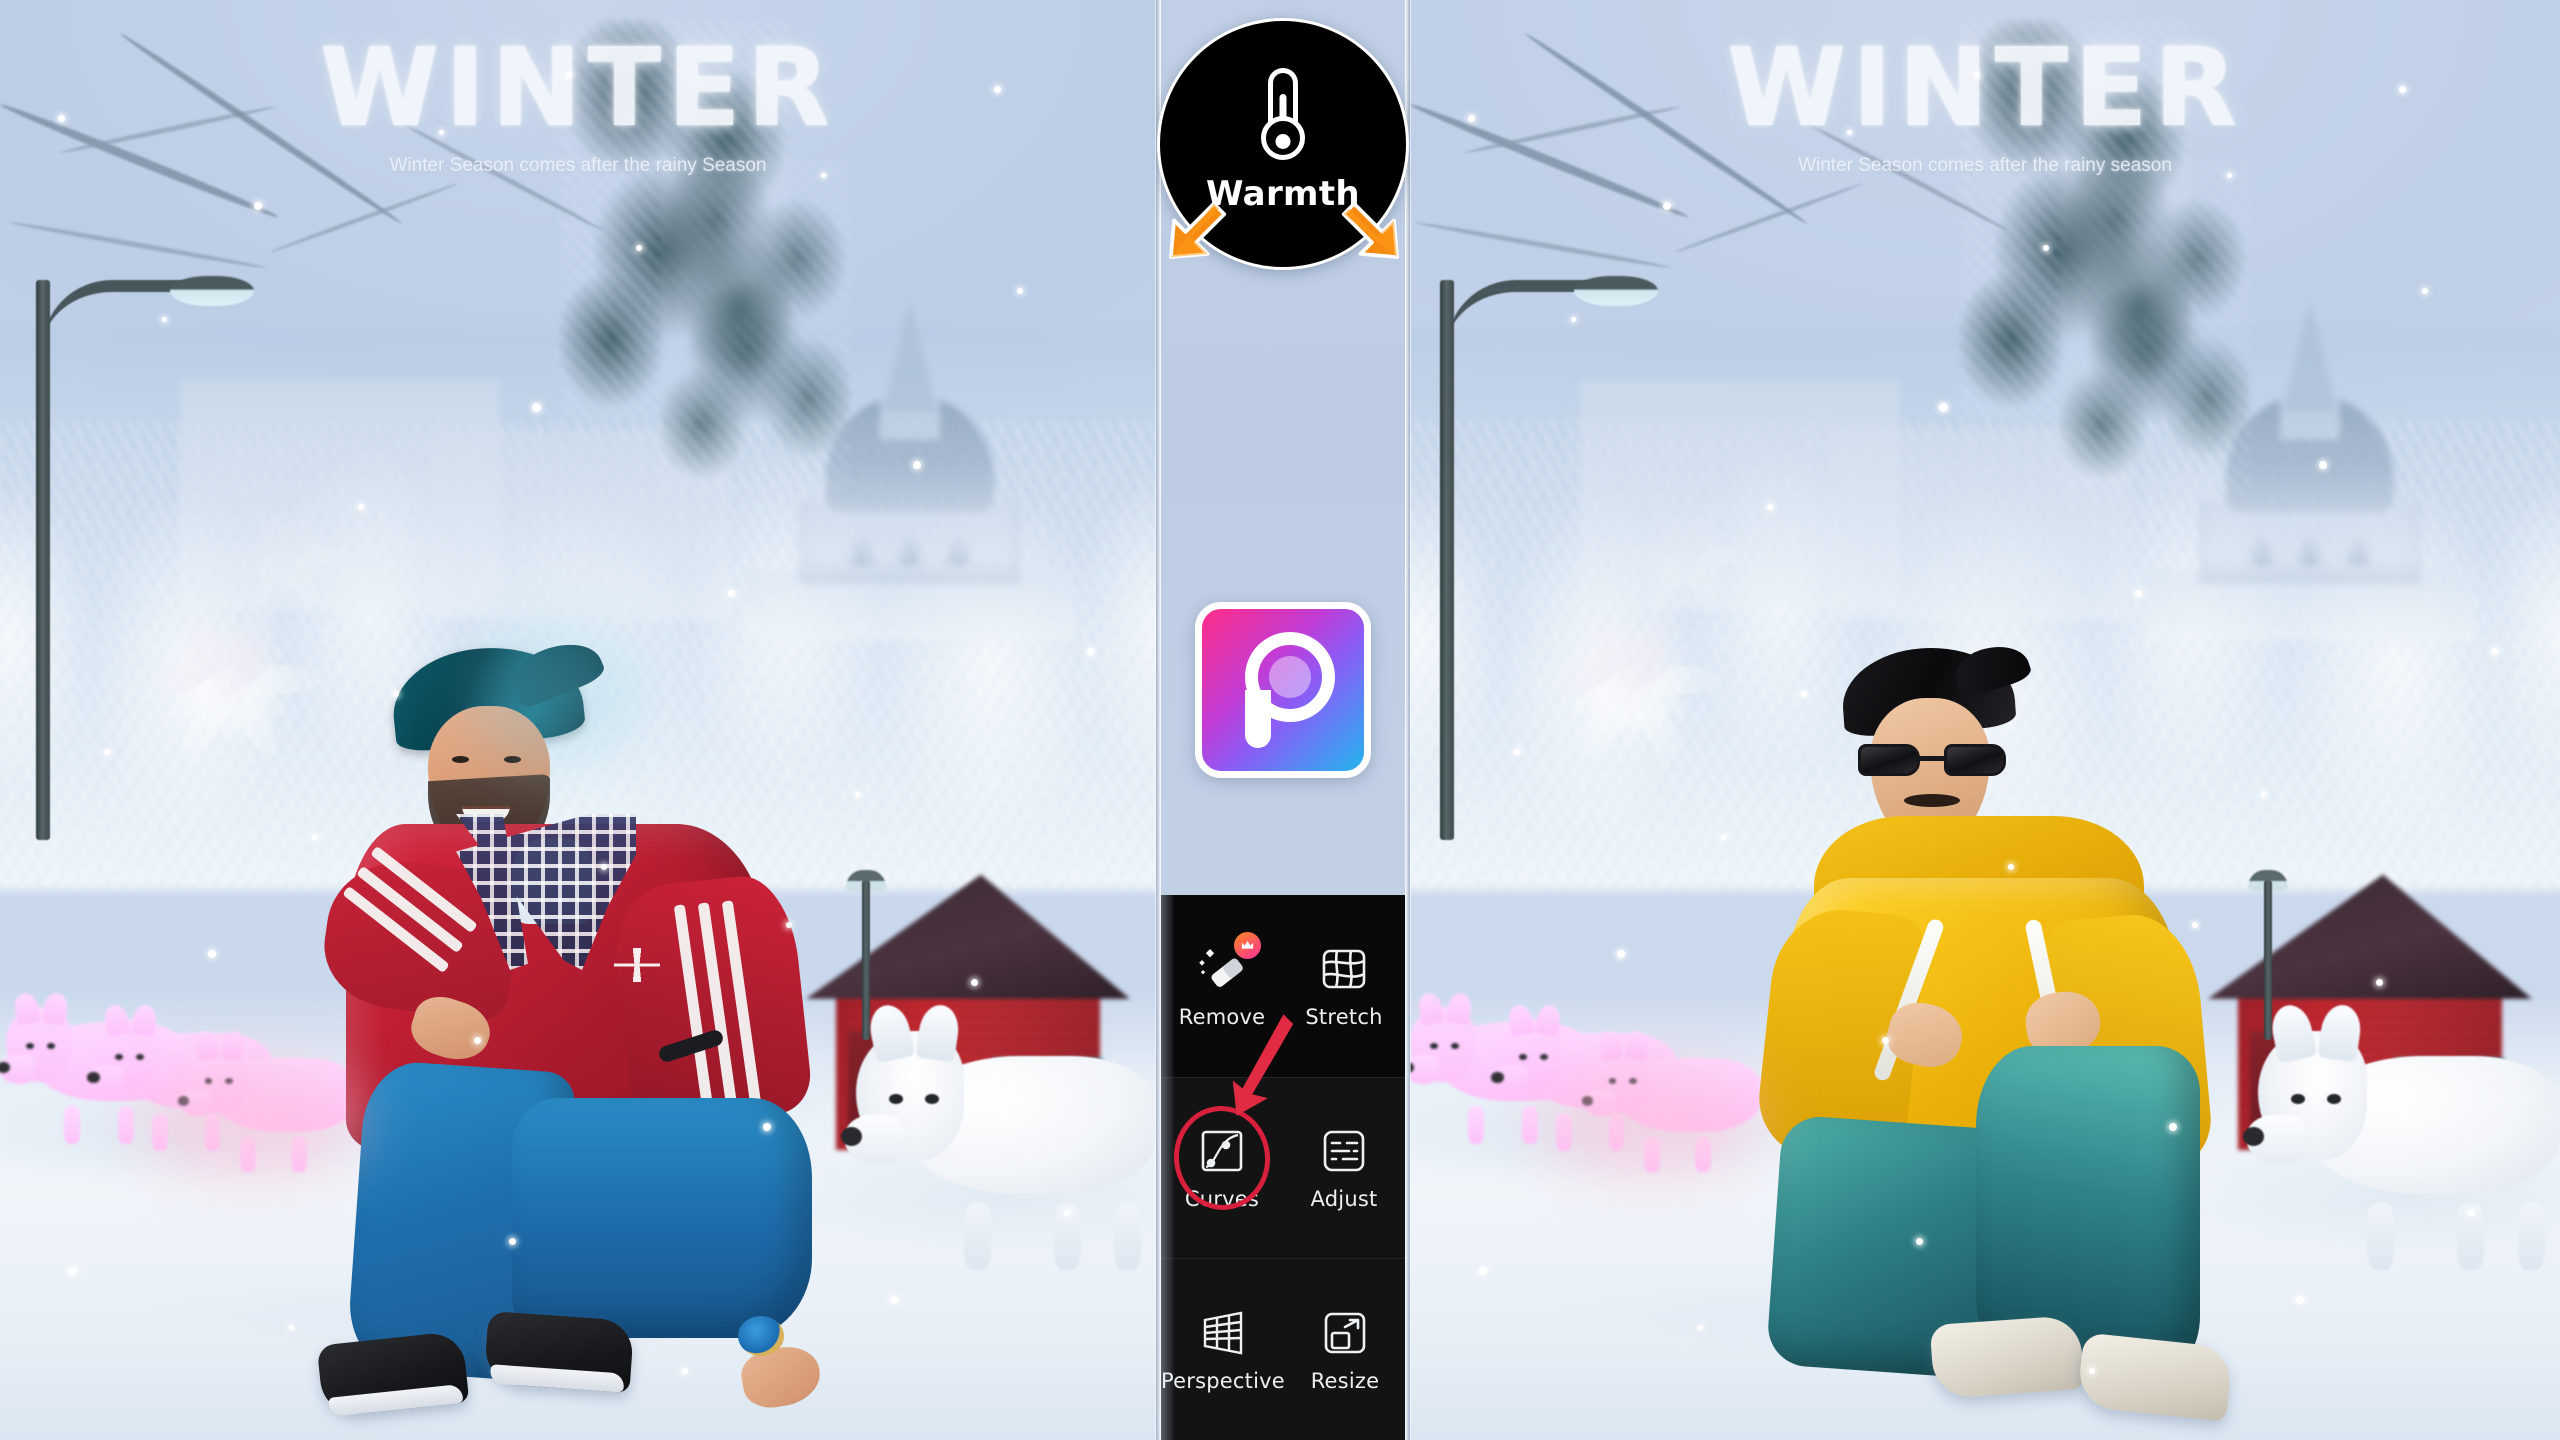  I want to click on tools-row-2: Curves Adjust, so click(1283, 1136).